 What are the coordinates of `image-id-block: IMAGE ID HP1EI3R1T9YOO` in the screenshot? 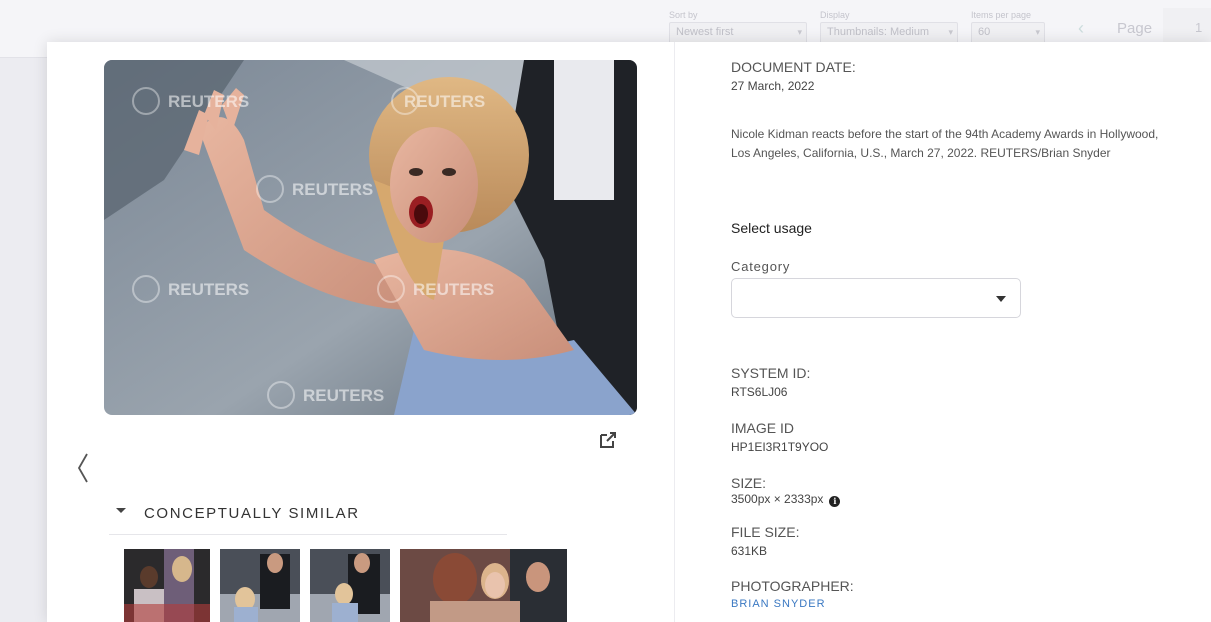 It's located at (779, 437).